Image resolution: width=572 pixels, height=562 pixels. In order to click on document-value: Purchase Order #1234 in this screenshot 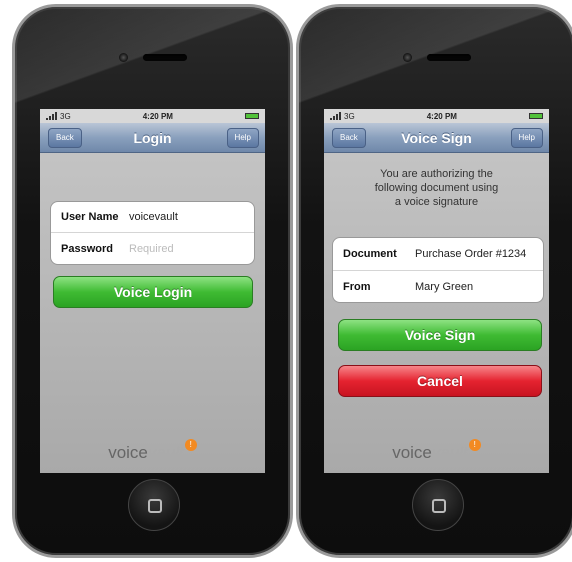, I will do `click(471, 254)`.